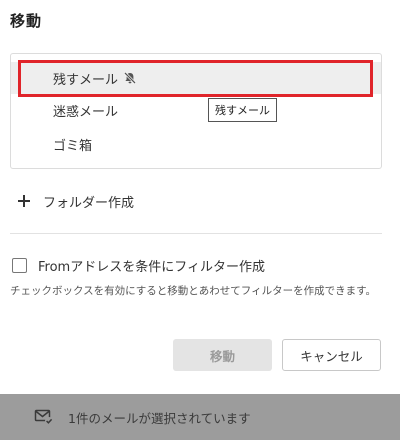 This screenshot has width=400, height=440. What do you see at coordinates (196, 78) in the screenshot?
I see `folder-item-keep: 残すメール` at bounding box center [196, 78].